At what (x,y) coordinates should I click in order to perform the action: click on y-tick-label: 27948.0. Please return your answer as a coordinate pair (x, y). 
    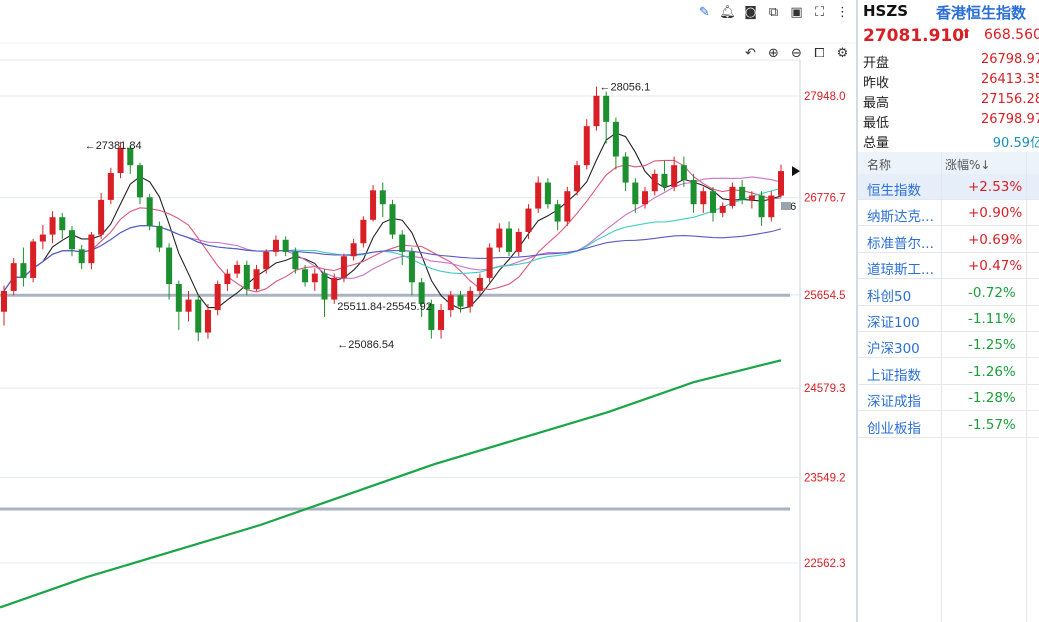
    Looking at the image, I should click on (825, 97).